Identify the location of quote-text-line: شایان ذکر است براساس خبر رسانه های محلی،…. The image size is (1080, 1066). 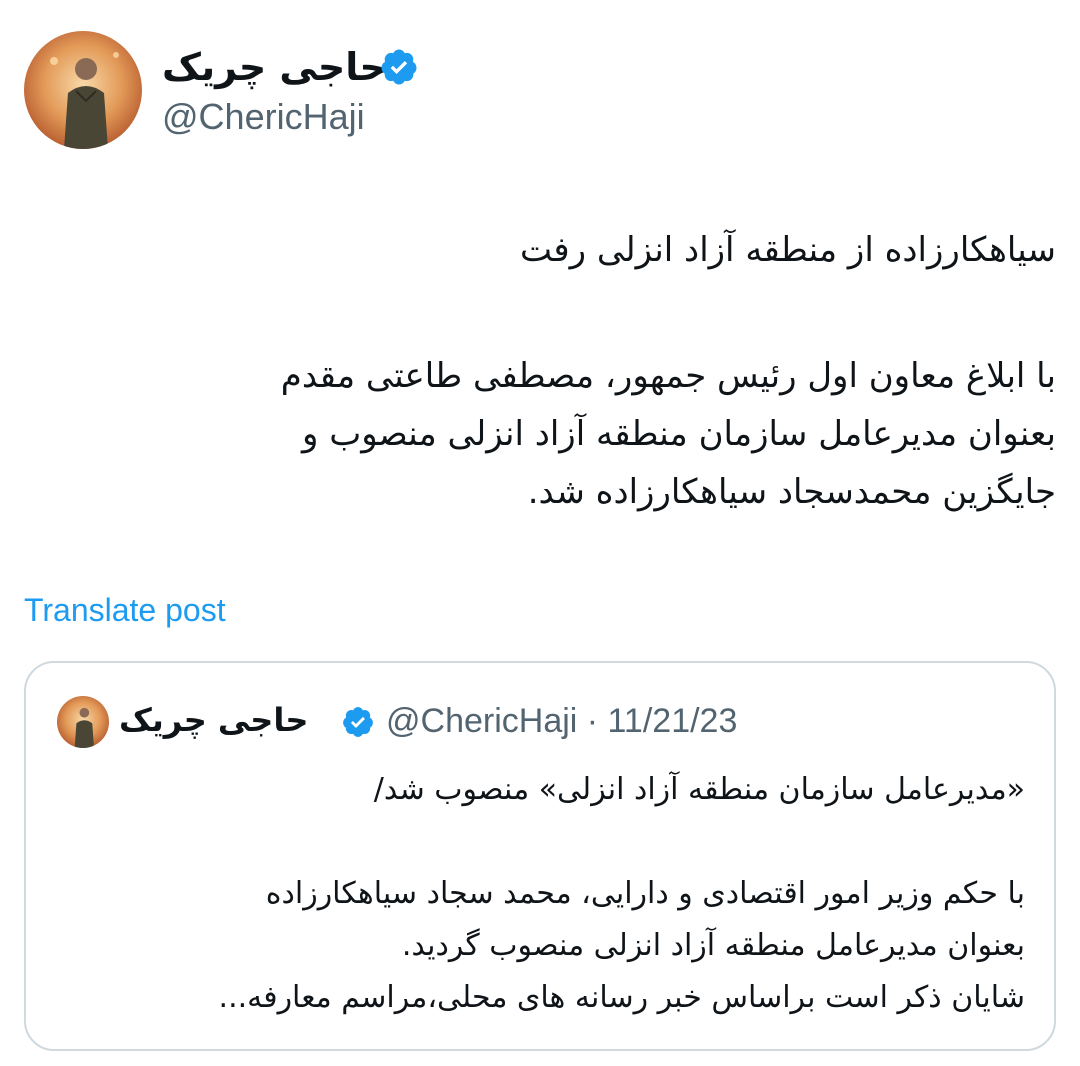
(621, 997).